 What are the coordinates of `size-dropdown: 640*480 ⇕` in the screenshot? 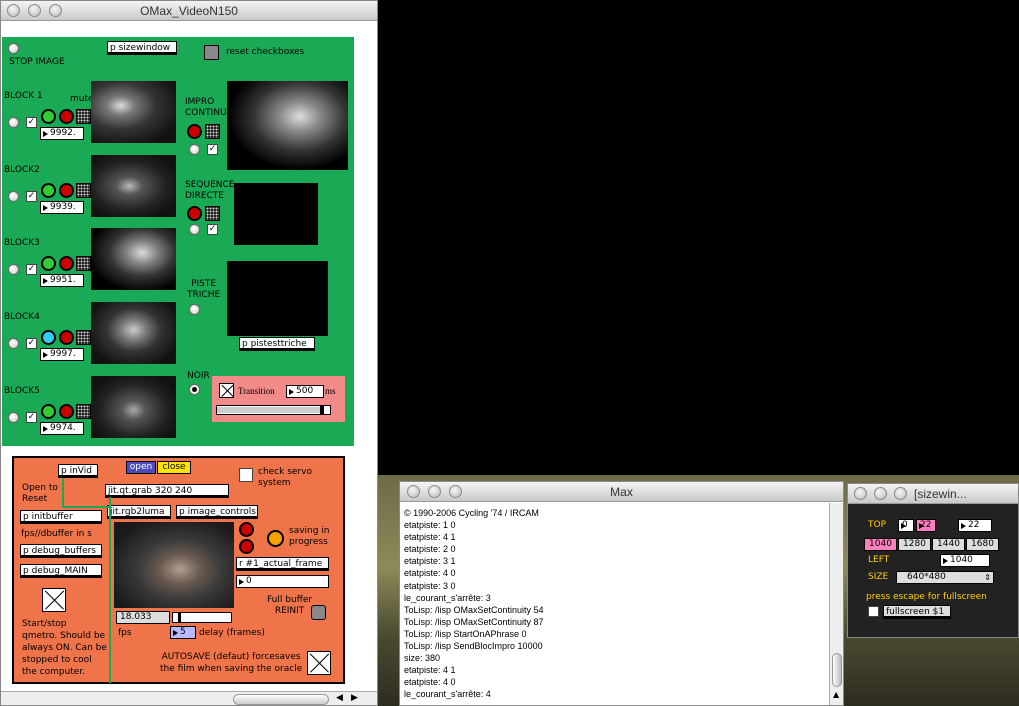 It's located at (945, 577).